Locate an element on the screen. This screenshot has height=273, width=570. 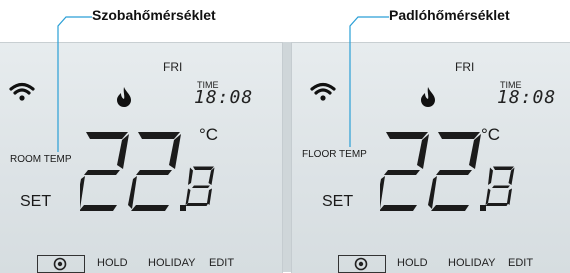
sensor-label: FLOOR TEMP is located at coordinates (334, 154).